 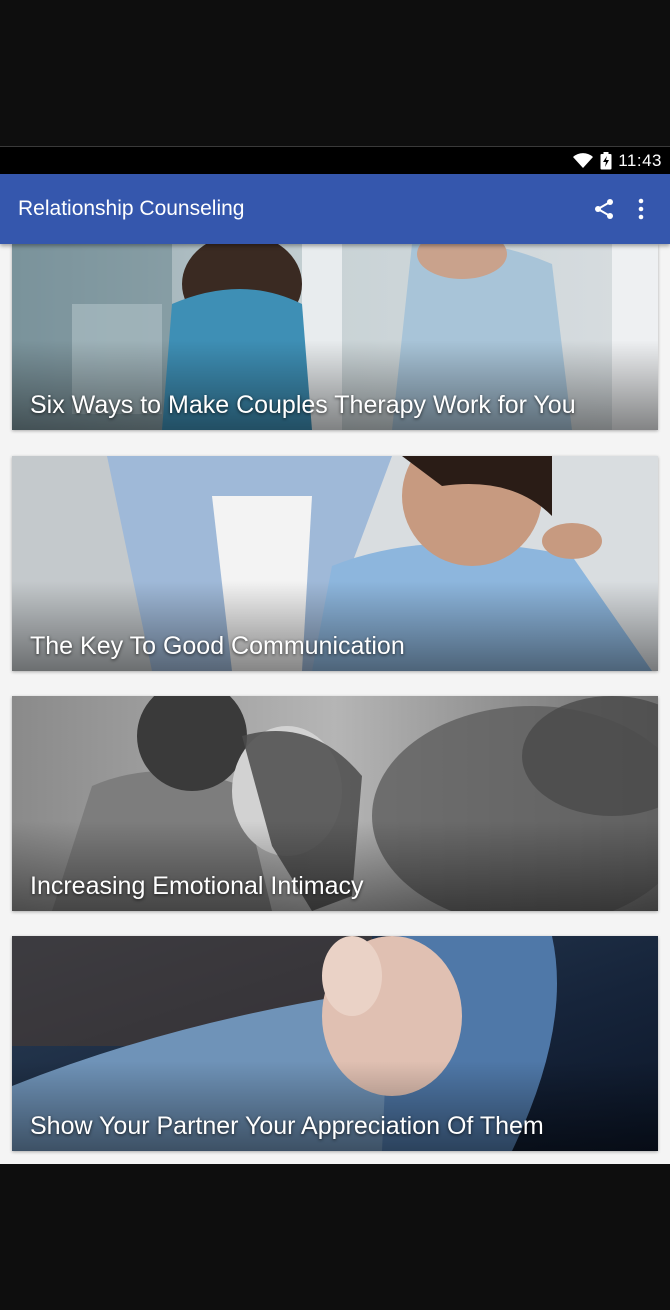 What do you see at coordinates (335, 209) in the screenshot?
I see `app-bar: Relationship Counseling` at bounding box center [335, 209].